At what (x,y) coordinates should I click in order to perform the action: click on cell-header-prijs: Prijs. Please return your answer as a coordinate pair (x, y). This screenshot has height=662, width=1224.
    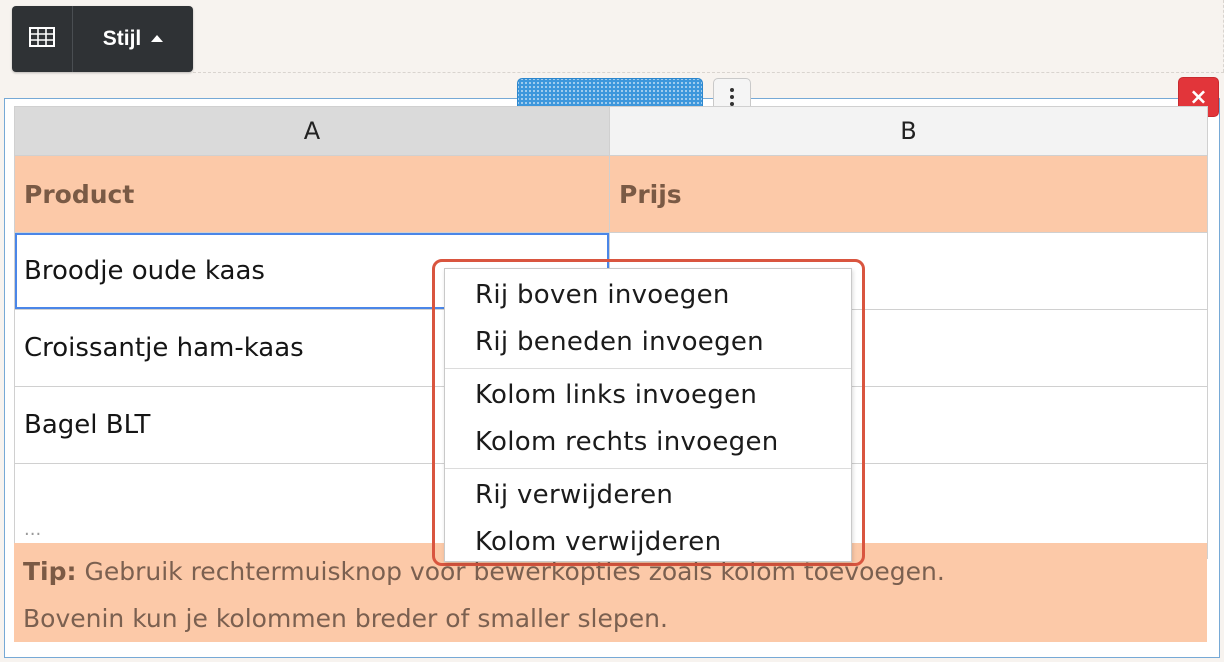
    Looking at the image, I should click on (908, 194).